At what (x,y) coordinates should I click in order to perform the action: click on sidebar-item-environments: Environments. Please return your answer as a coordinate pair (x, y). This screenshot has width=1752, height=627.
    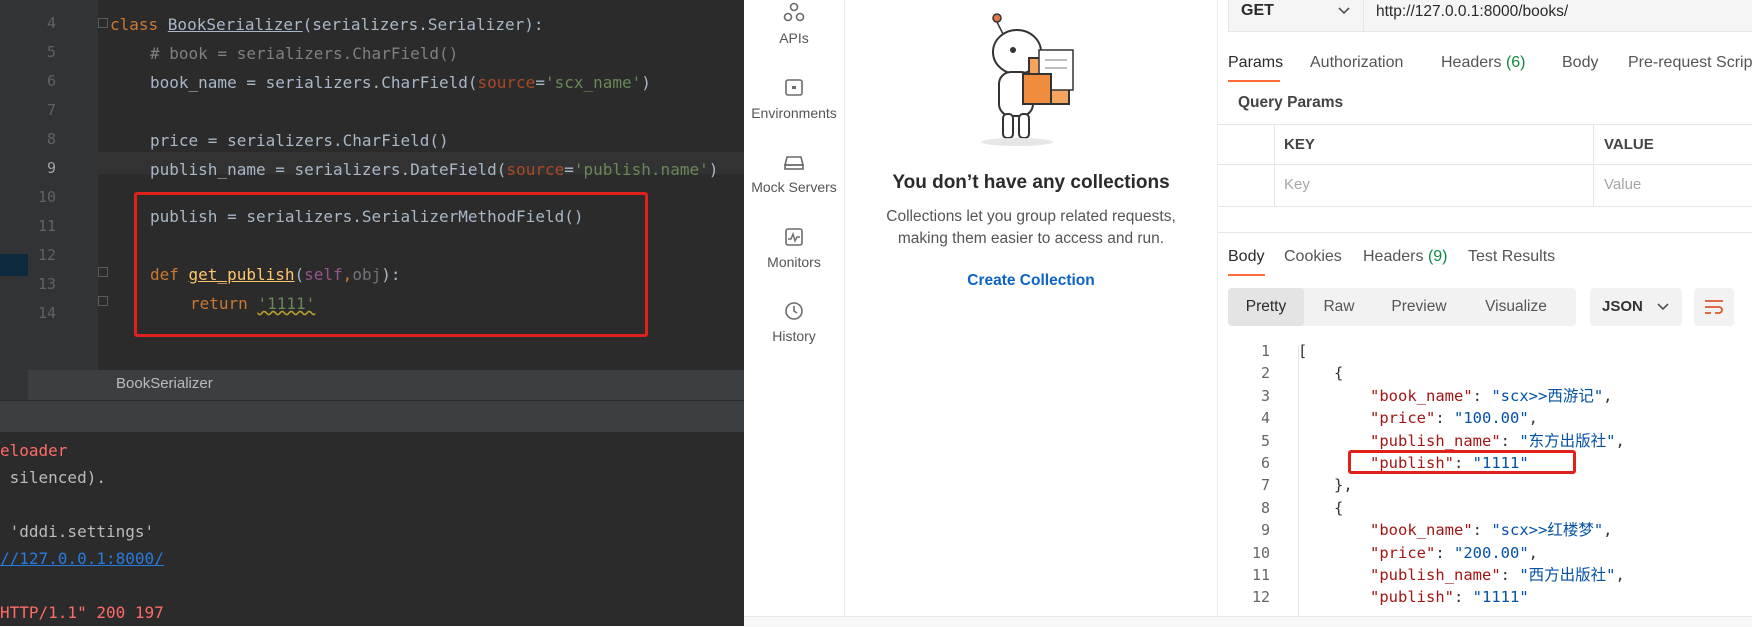
    Looking at the image, I should click on (794, 99).